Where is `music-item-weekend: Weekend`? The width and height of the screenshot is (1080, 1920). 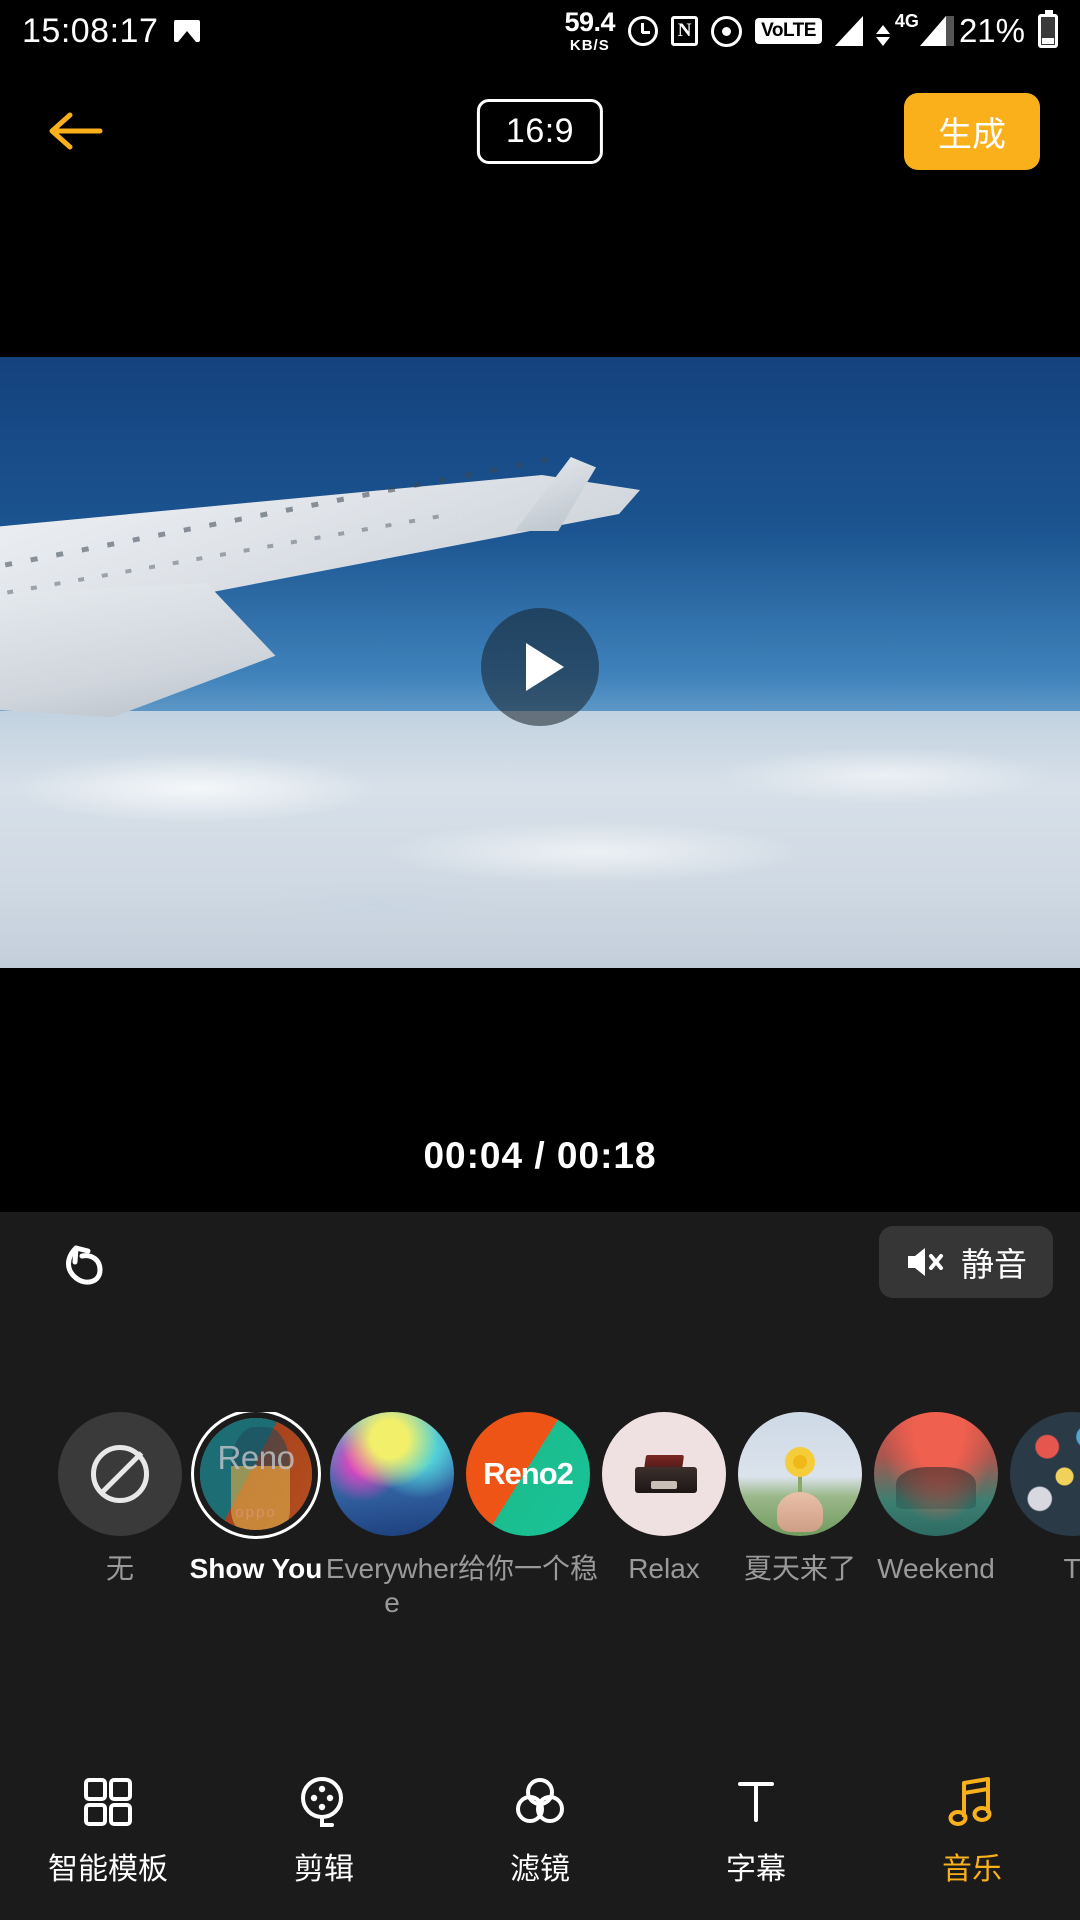 music-item-weekend: Weekend is located at coordinates (936, 1499).